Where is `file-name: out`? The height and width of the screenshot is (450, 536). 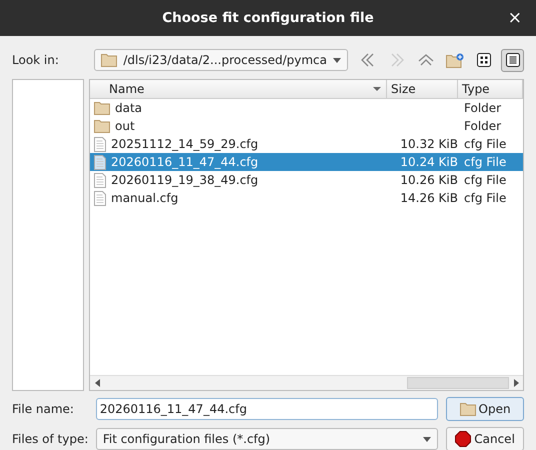 file-name: out is located at coordinates (125, 126).